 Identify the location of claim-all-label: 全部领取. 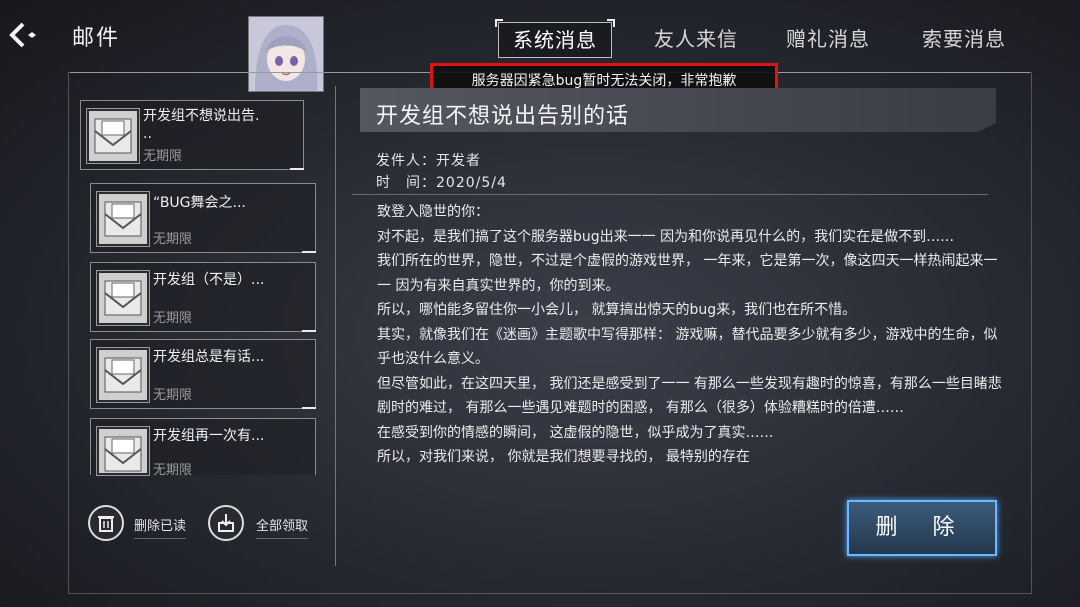
(282, 527).